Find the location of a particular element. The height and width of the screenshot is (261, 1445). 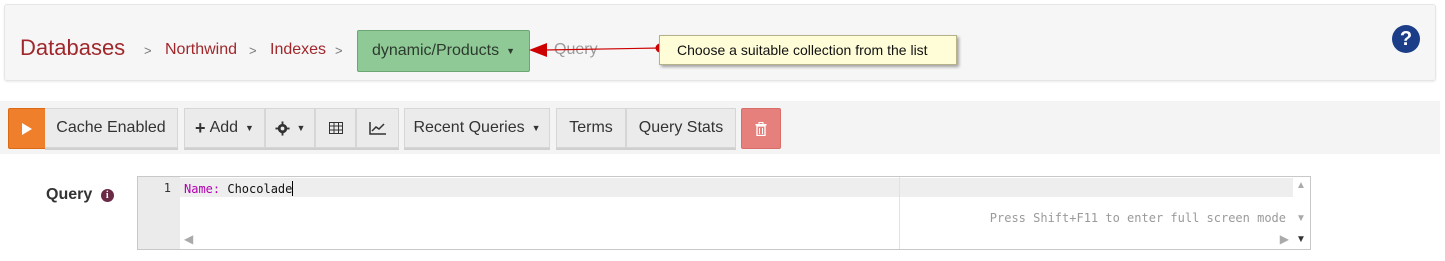

table-view-button is located at coordinates (335, 128).